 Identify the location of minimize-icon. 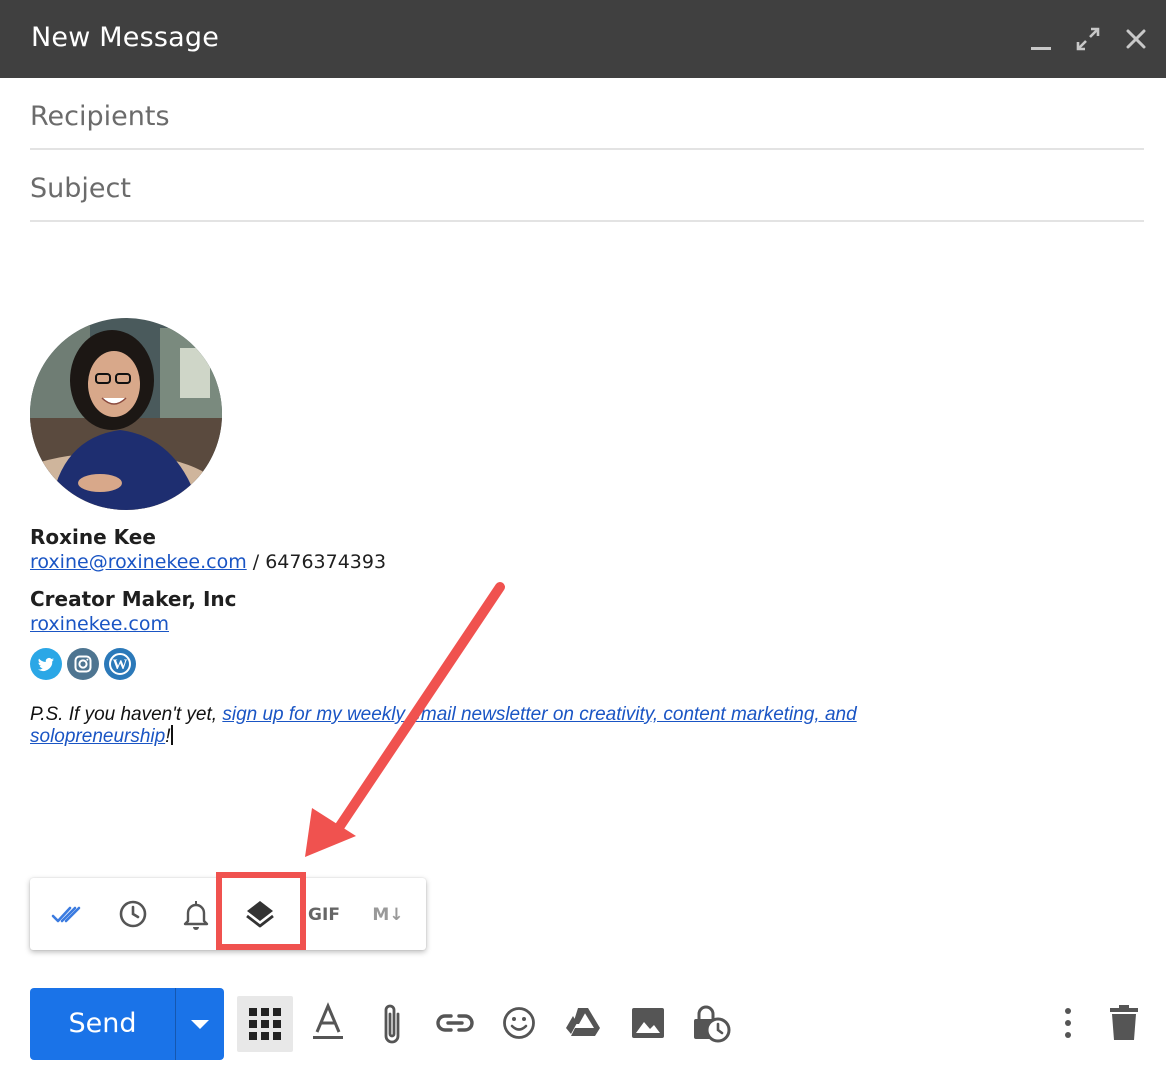
(1041, 39).